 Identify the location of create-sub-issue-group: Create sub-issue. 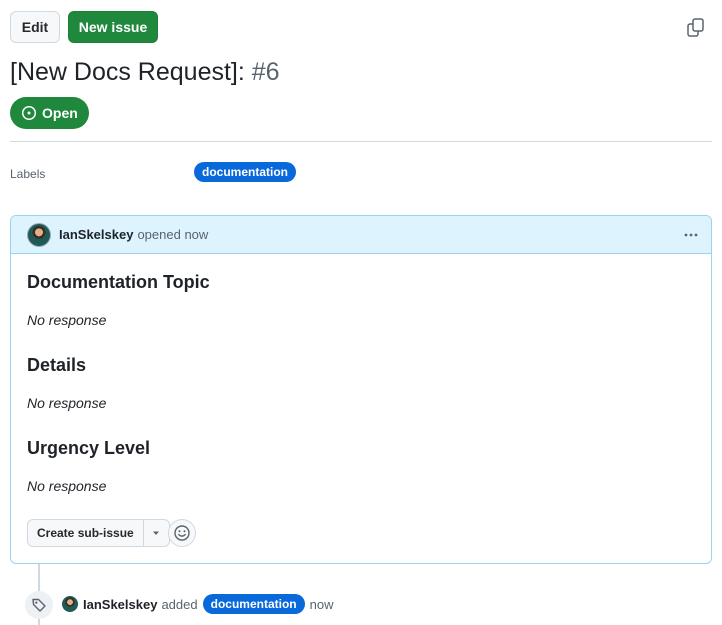
(98, 533).